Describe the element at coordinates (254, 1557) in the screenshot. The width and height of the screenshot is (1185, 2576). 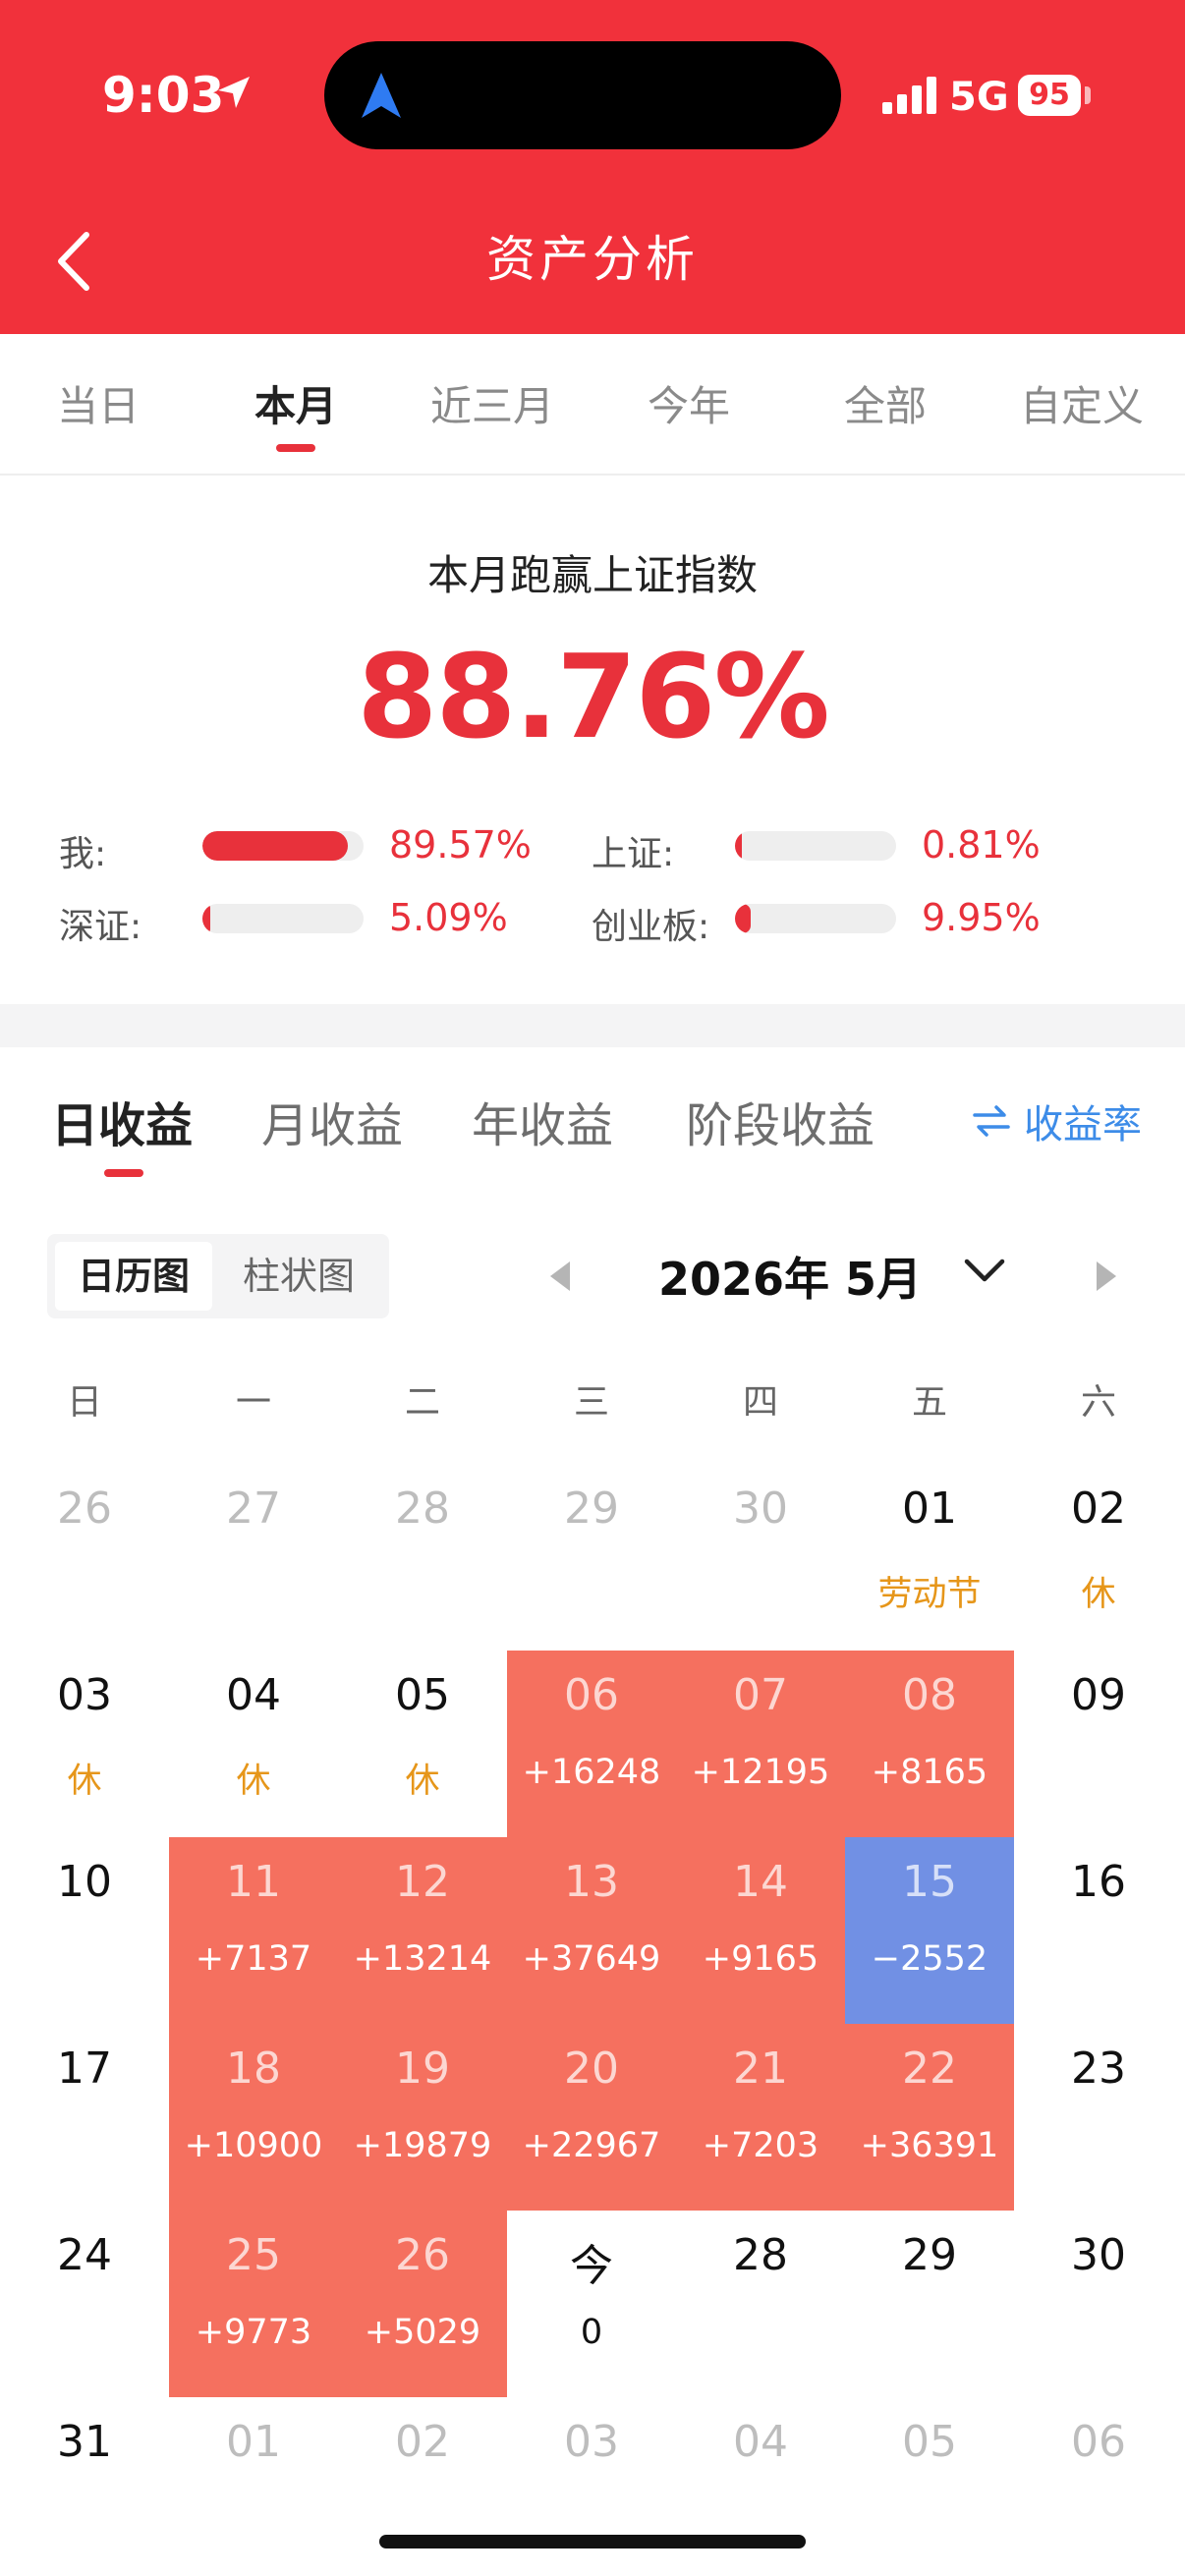
I see `calendar-day-cell: 27` at that location.